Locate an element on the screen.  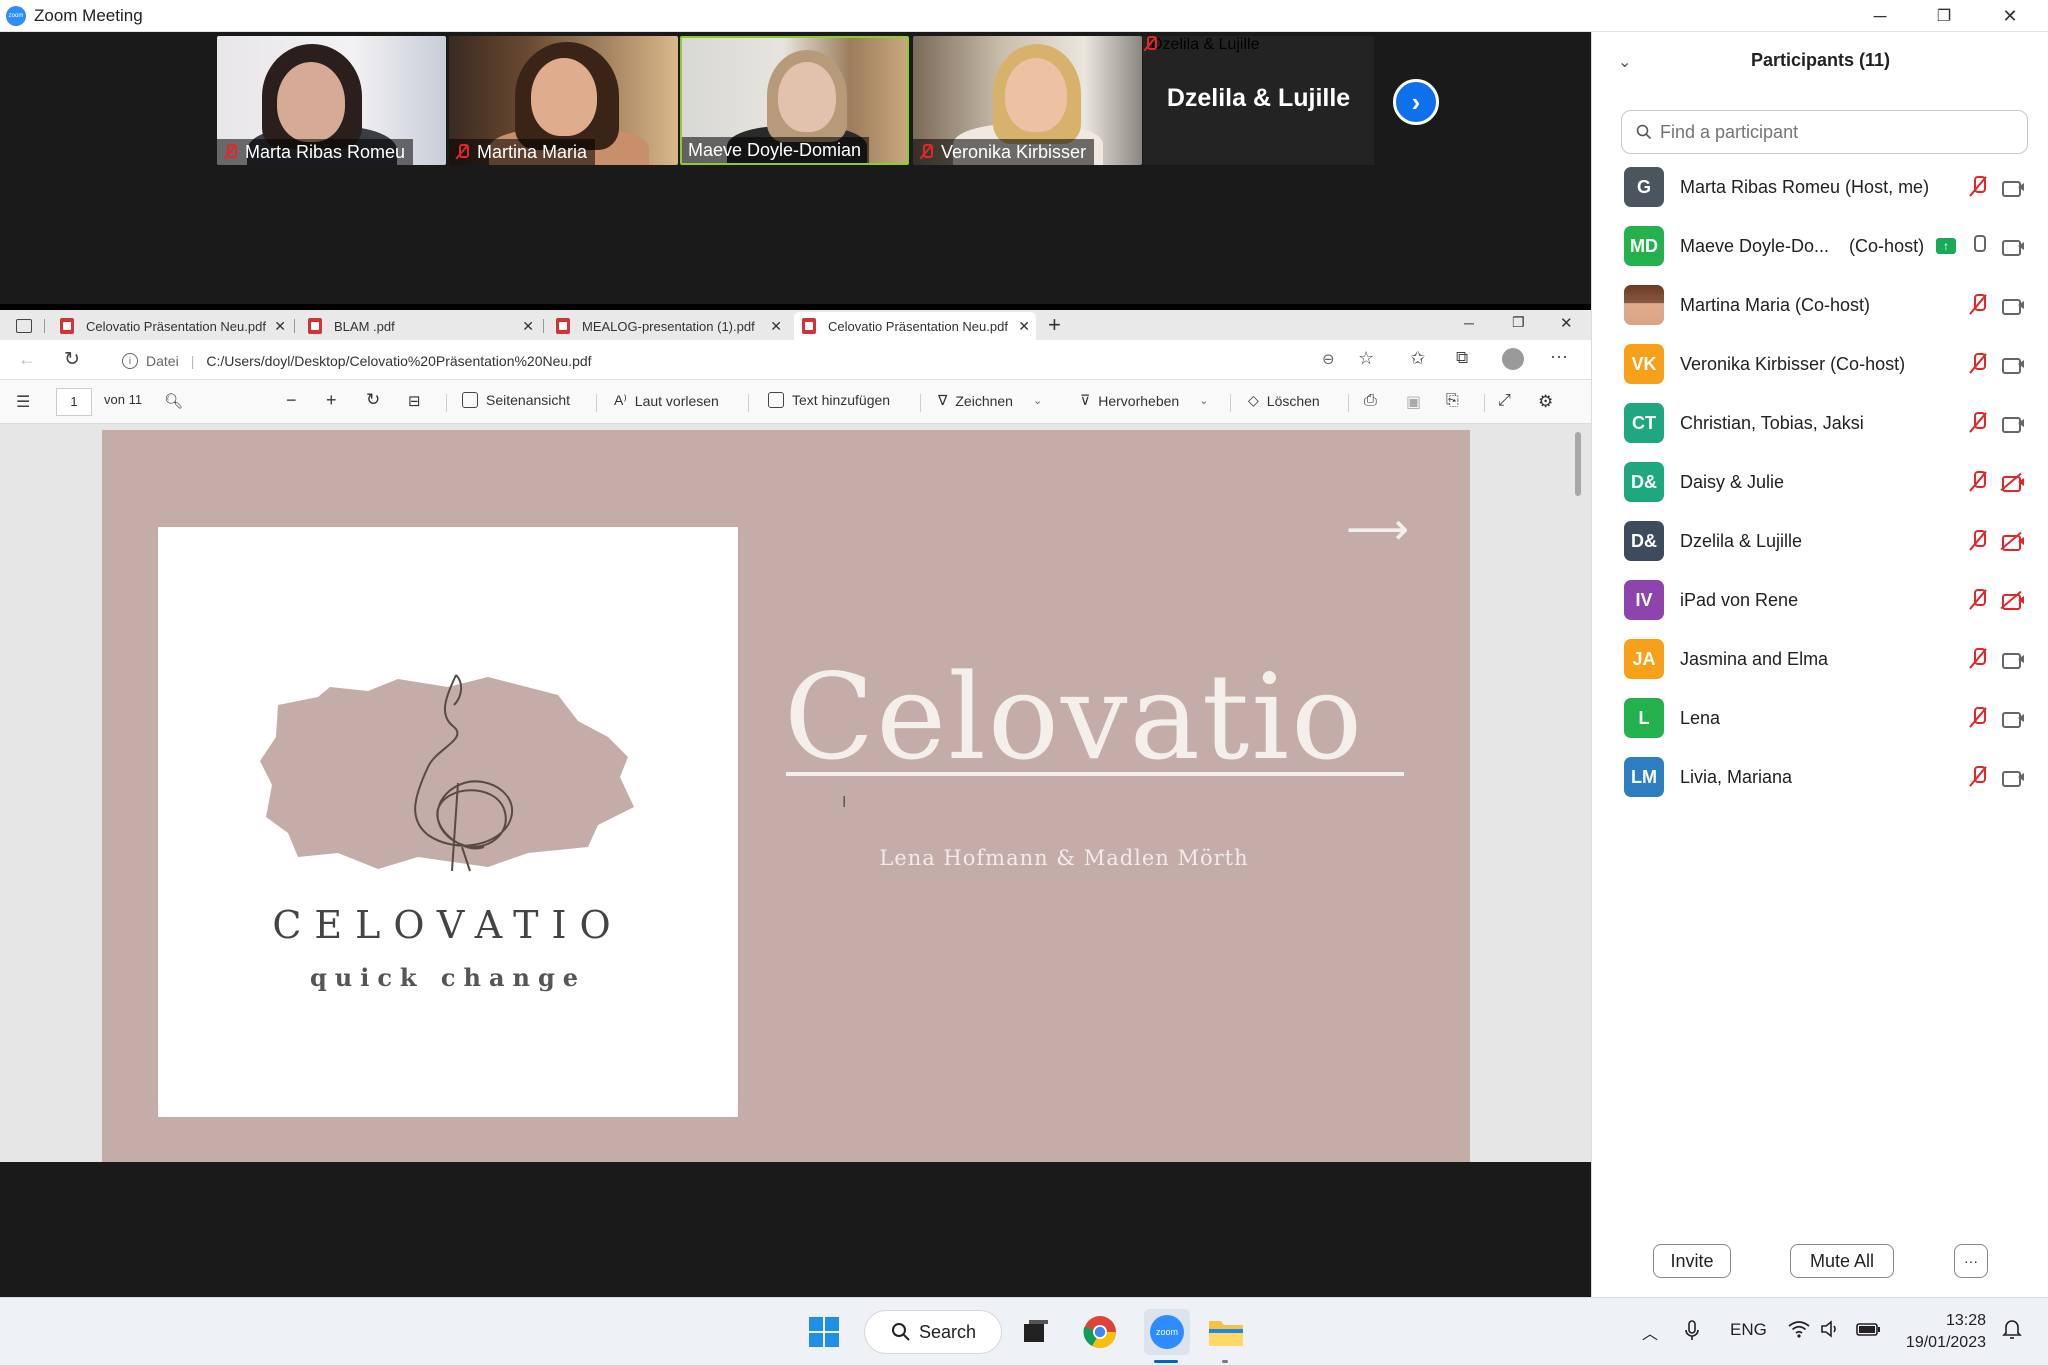
zoom-out-icon: ⊖ is located at coordinates (1328, 359).